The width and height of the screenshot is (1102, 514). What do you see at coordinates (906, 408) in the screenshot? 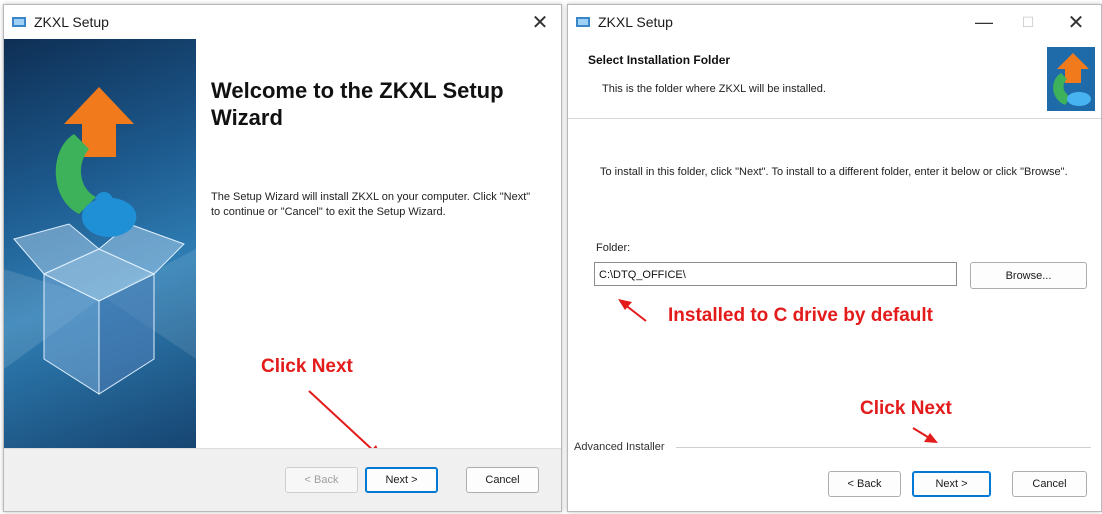
I see `click-next-annotation: Click Next` at bounding box center [906, 408].